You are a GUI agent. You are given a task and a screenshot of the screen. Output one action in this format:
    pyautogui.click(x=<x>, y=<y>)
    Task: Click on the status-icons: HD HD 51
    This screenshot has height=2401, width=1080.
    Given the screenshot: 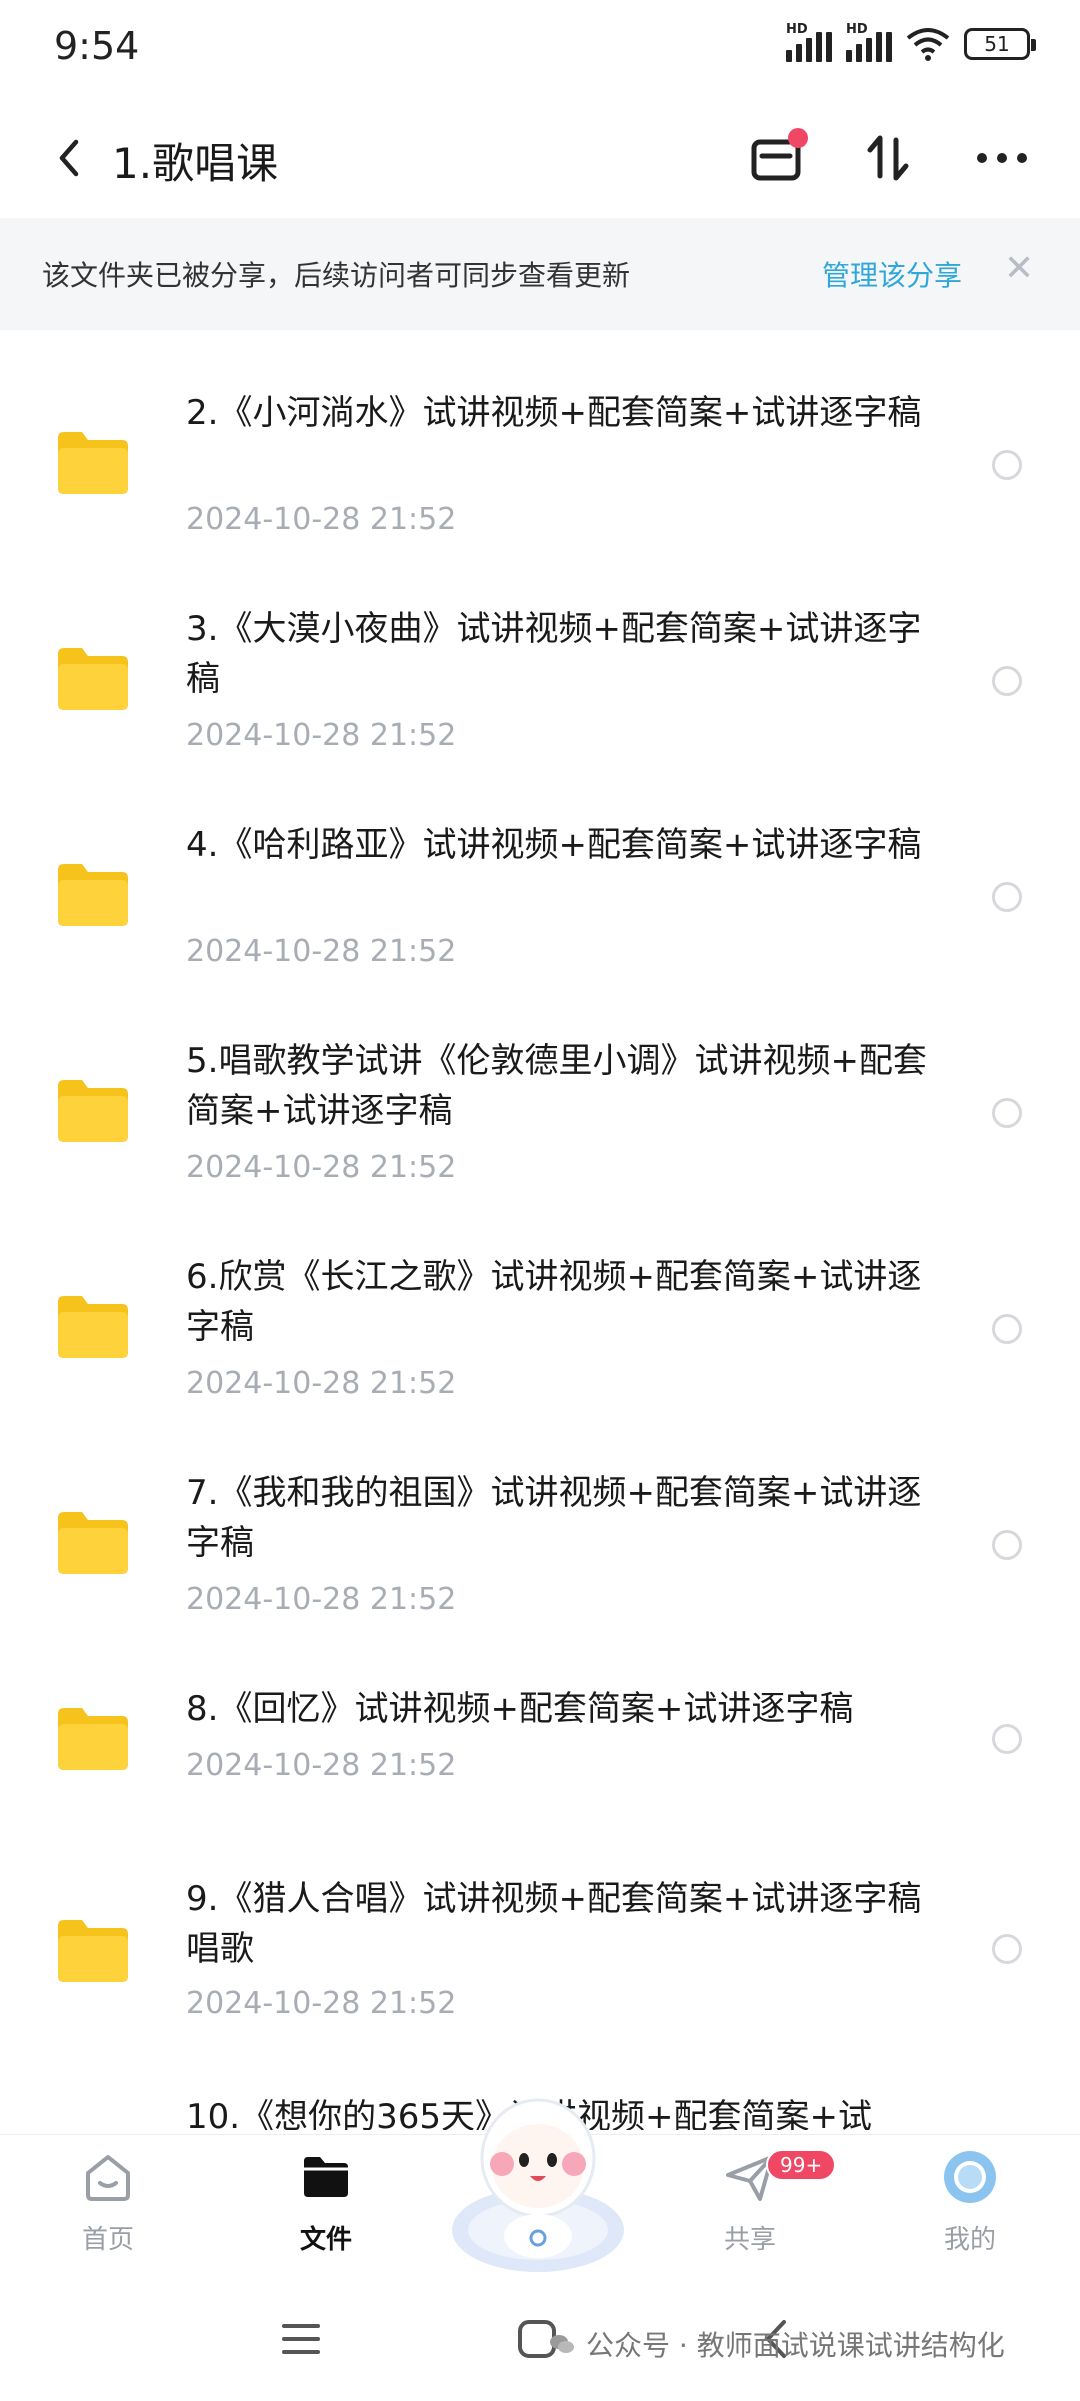 What is the action you would take?
    pyautogui.click(x=911, y=42)
    